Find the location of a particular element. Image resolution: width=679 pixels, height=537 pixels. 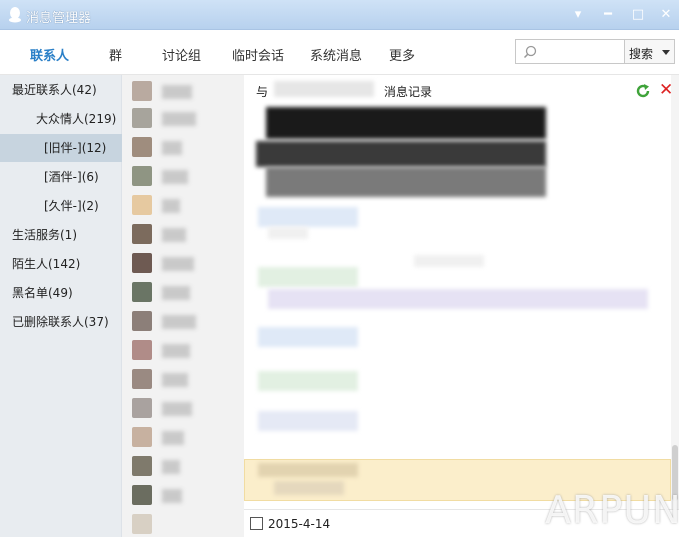

calendar-icon is located at coordinates (256, 523).